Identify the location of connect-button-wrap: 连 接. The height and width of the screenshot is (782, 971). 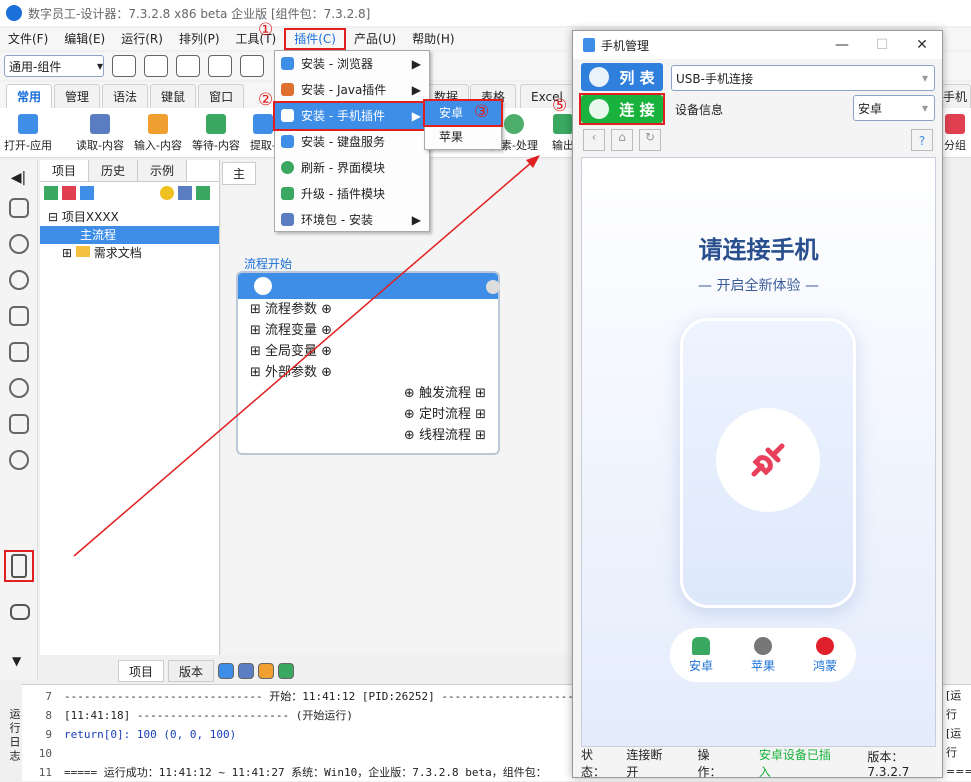
(622, 109).